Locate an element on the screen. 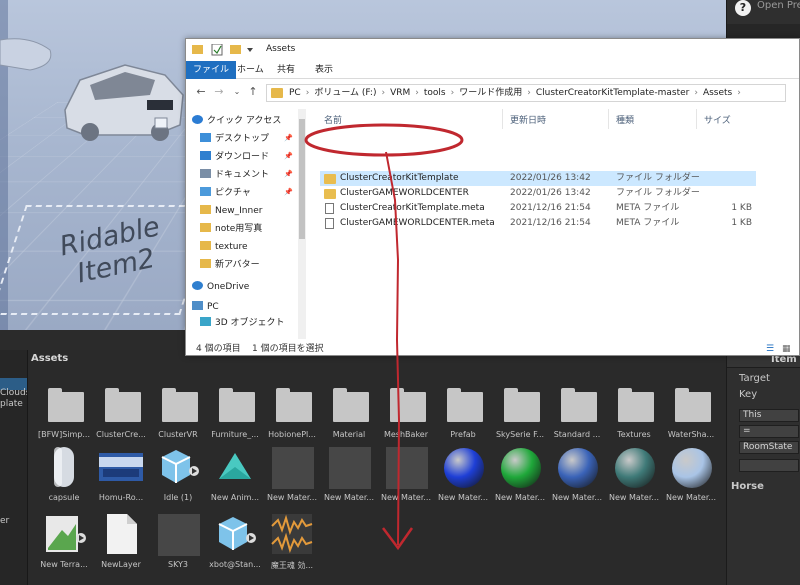 The height and width of the screenshot is (585, 800). nav-item-label: texture is located at coordinates (231, 247).